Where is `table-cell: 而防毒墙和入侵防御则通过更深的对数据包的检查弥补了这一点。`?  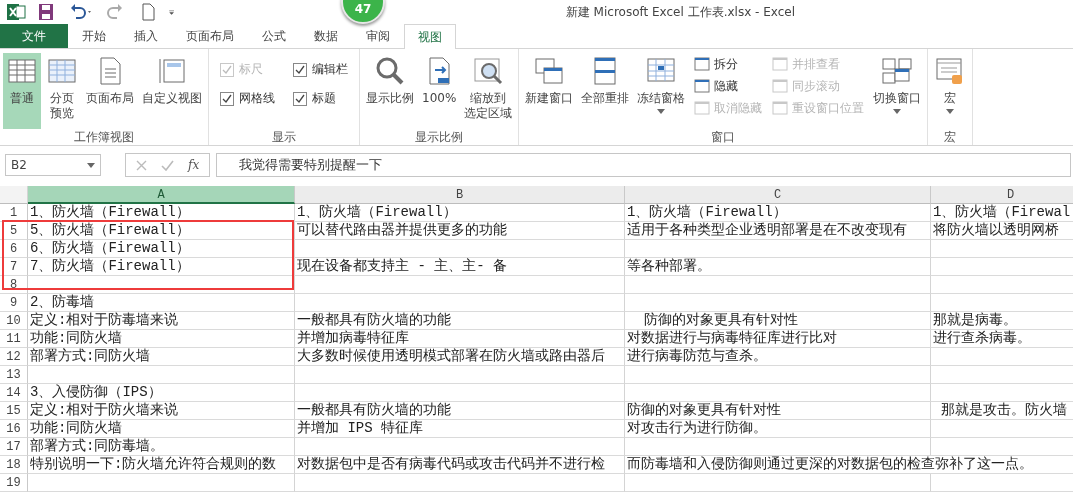 table-cell: 而防毒墙和入侵防御则通过更深的对数据包的检查弥补了这一点。 is located at coordinates (849, 465).